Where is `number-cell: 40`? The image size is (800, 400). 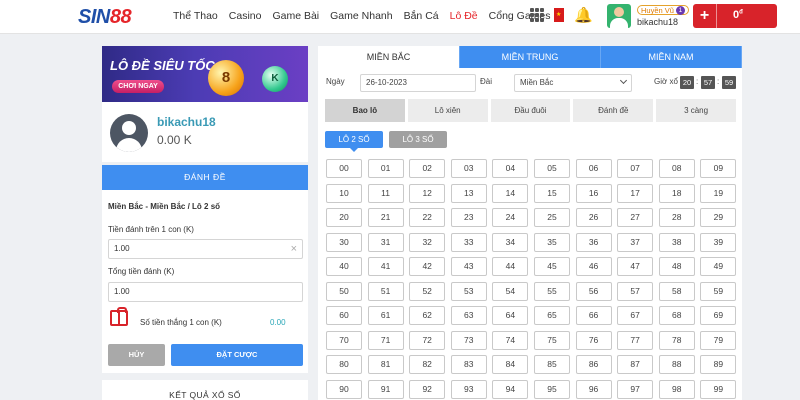 number-cell: 40 is located at coordinates (344, 266).